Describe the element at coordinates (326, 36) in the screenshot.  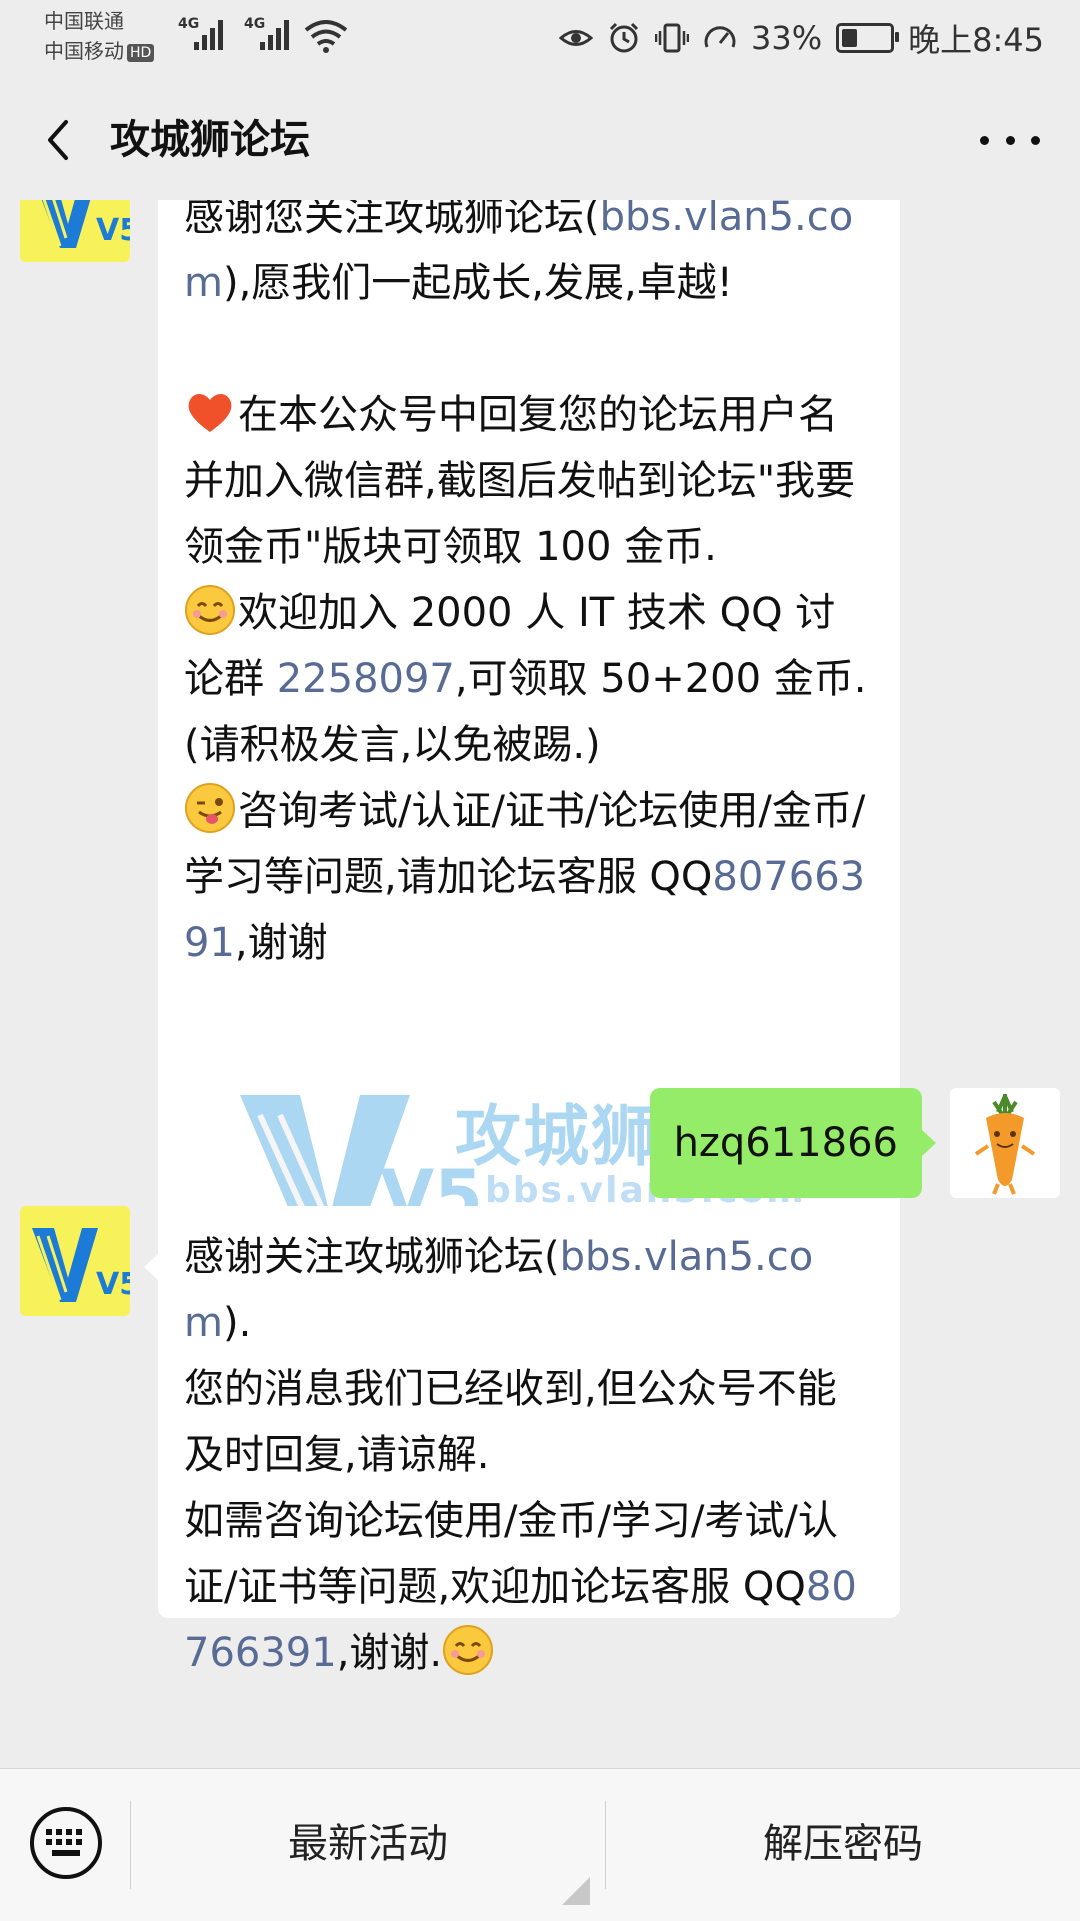
I see `wifi-icon` at that location.